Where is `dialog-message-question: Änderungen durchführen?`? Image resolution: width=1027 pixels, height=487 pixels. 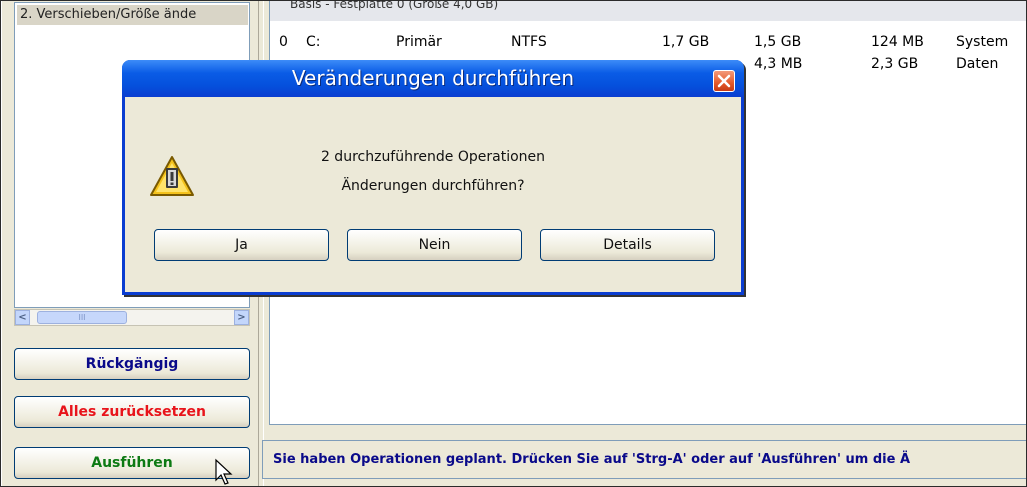 dialog-message-question: Änderungen durchführen? is located at coordinates (433, 186).